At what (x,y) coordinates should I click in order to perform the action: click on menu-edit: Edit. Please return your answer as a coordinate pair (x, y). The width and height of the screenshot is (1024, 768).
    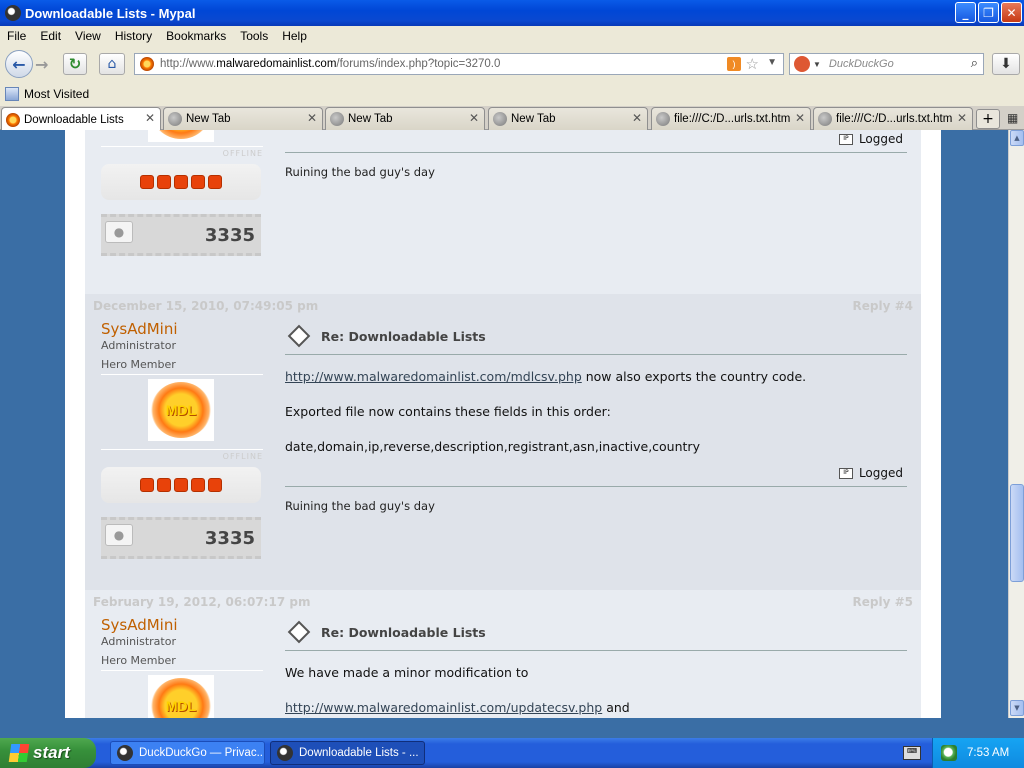
    Looking at the image, I should click on (50, 36).